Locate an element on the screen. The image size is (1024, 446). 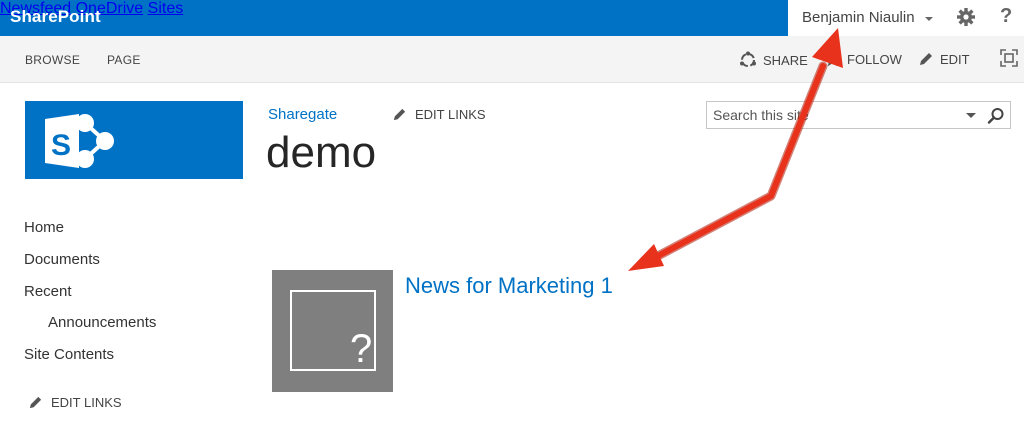
page-title: demo is located at coordinates (321, 152).